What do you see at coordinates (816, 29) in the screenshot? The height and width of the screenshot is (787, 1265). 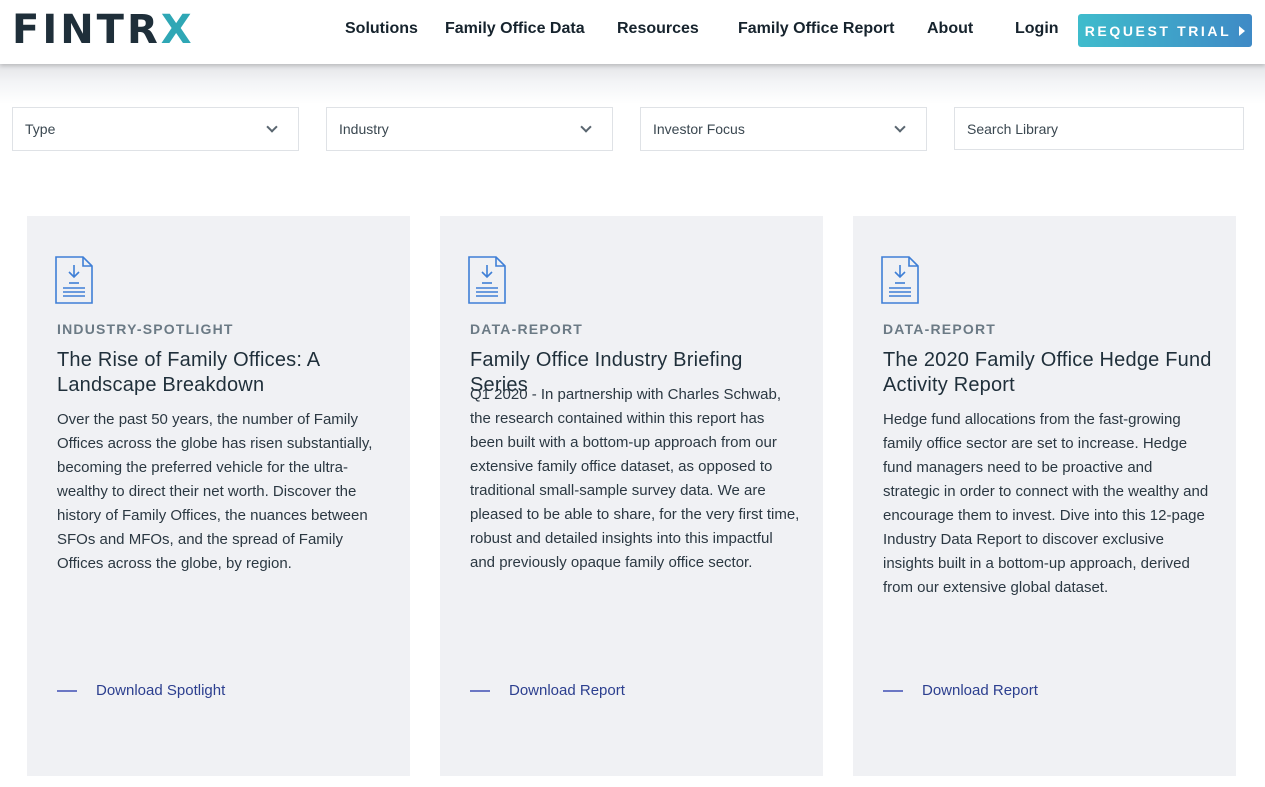 I see `nav-family-office-report: Family Office Report` at bounding box center [816, 29].